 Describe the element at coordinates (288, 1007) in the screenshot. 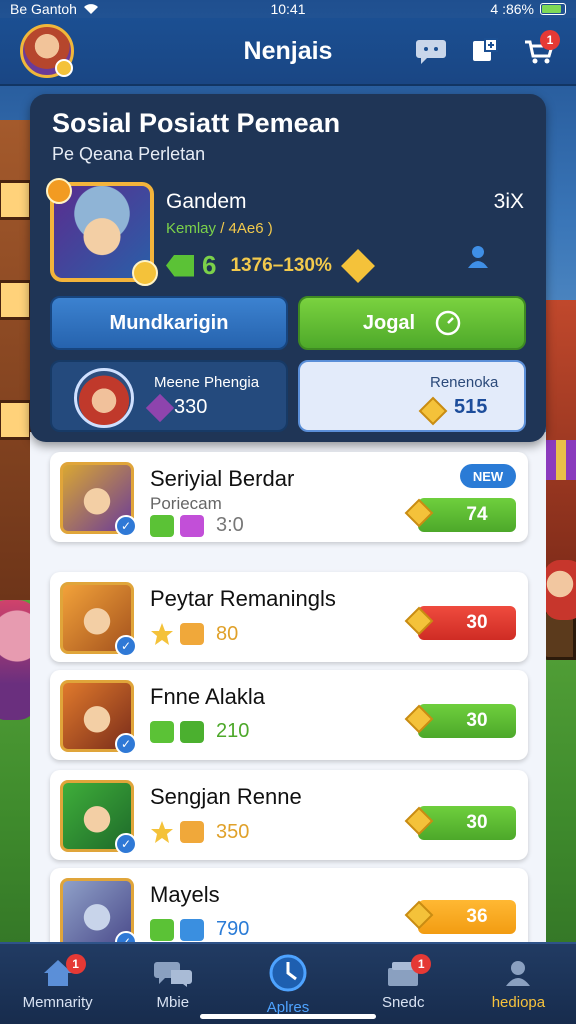

I see `nav-label: Aplres` at that location.